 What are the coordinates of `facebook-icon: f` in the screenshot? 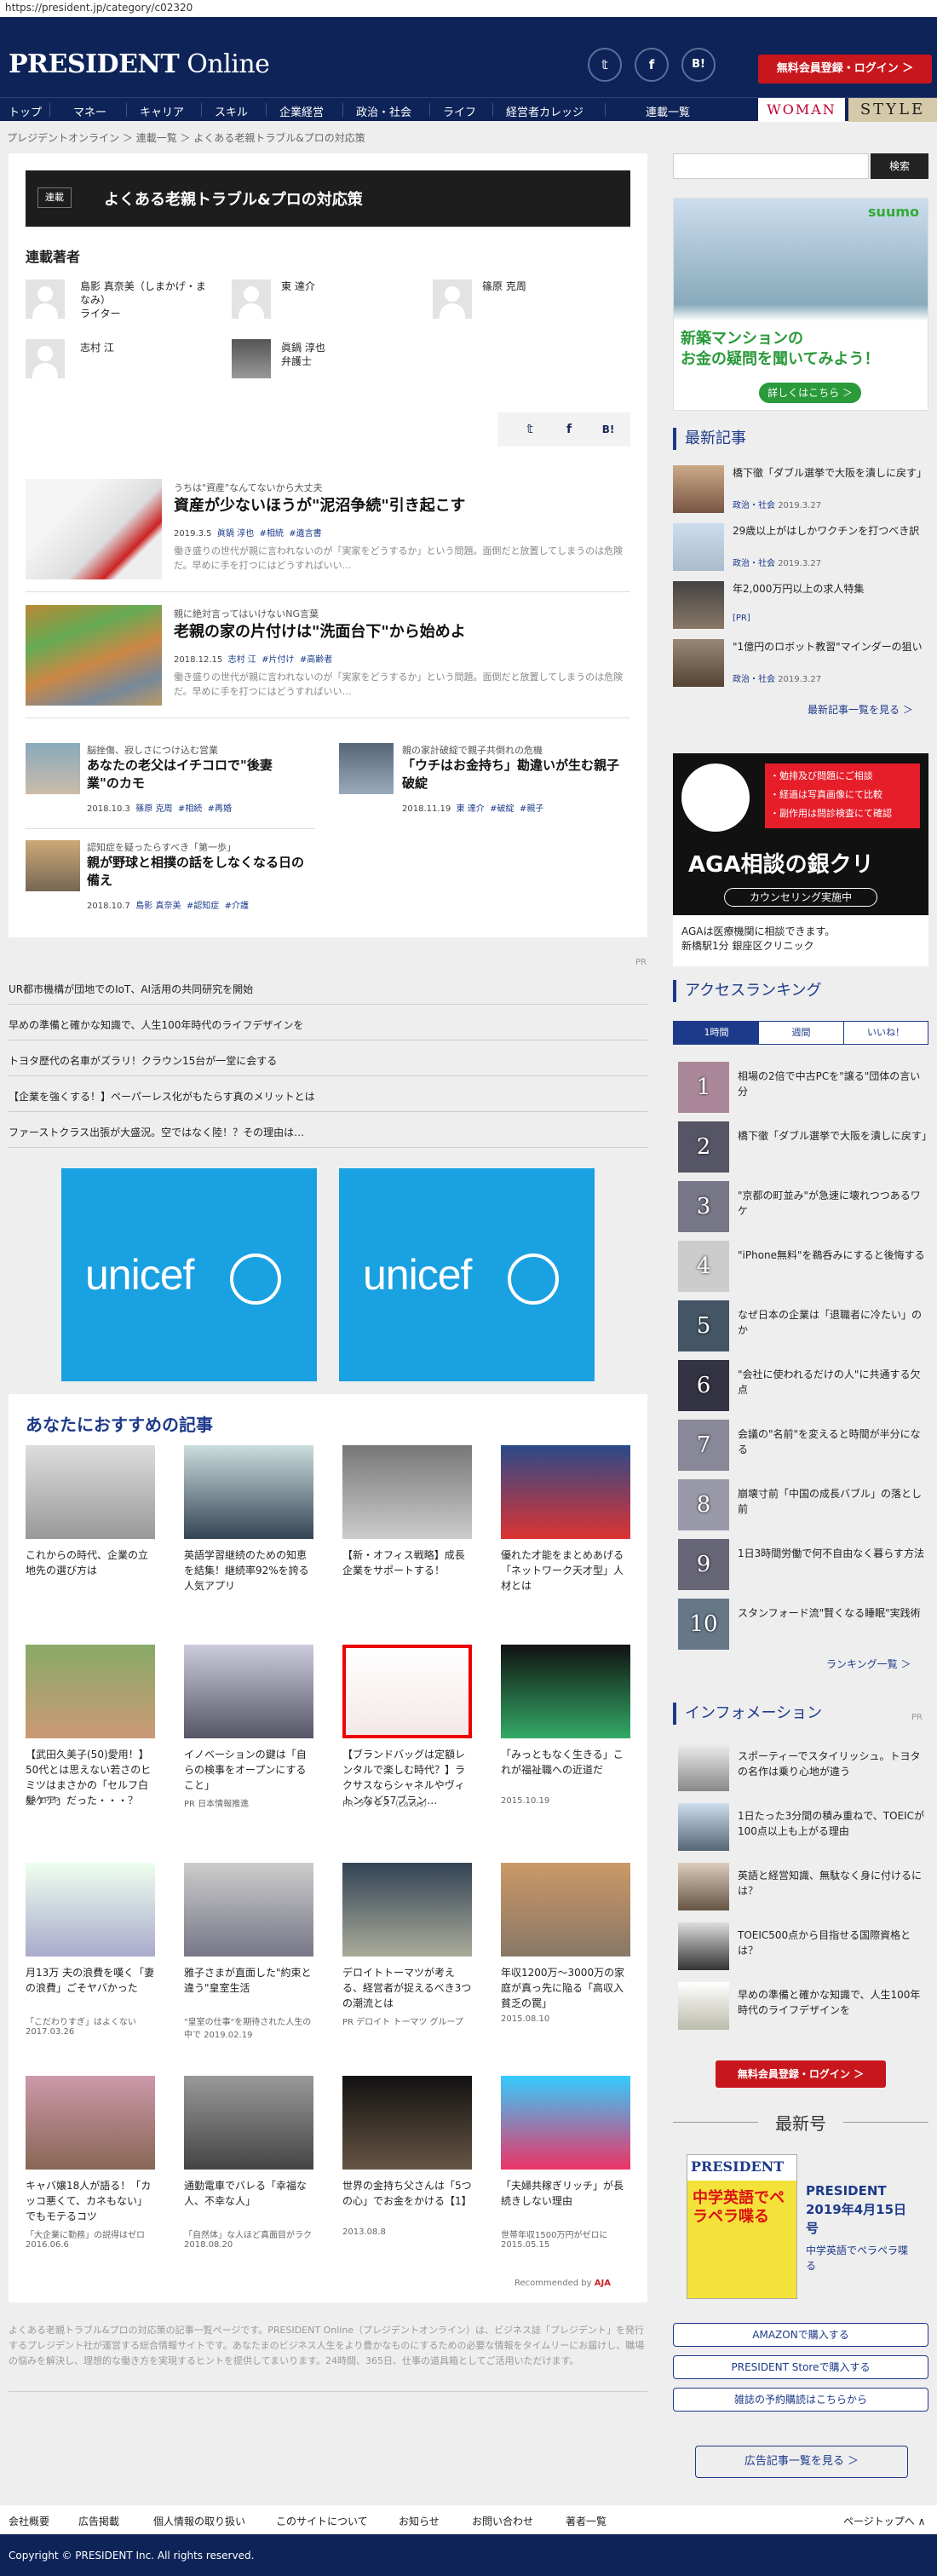 It's located at (569, 429).